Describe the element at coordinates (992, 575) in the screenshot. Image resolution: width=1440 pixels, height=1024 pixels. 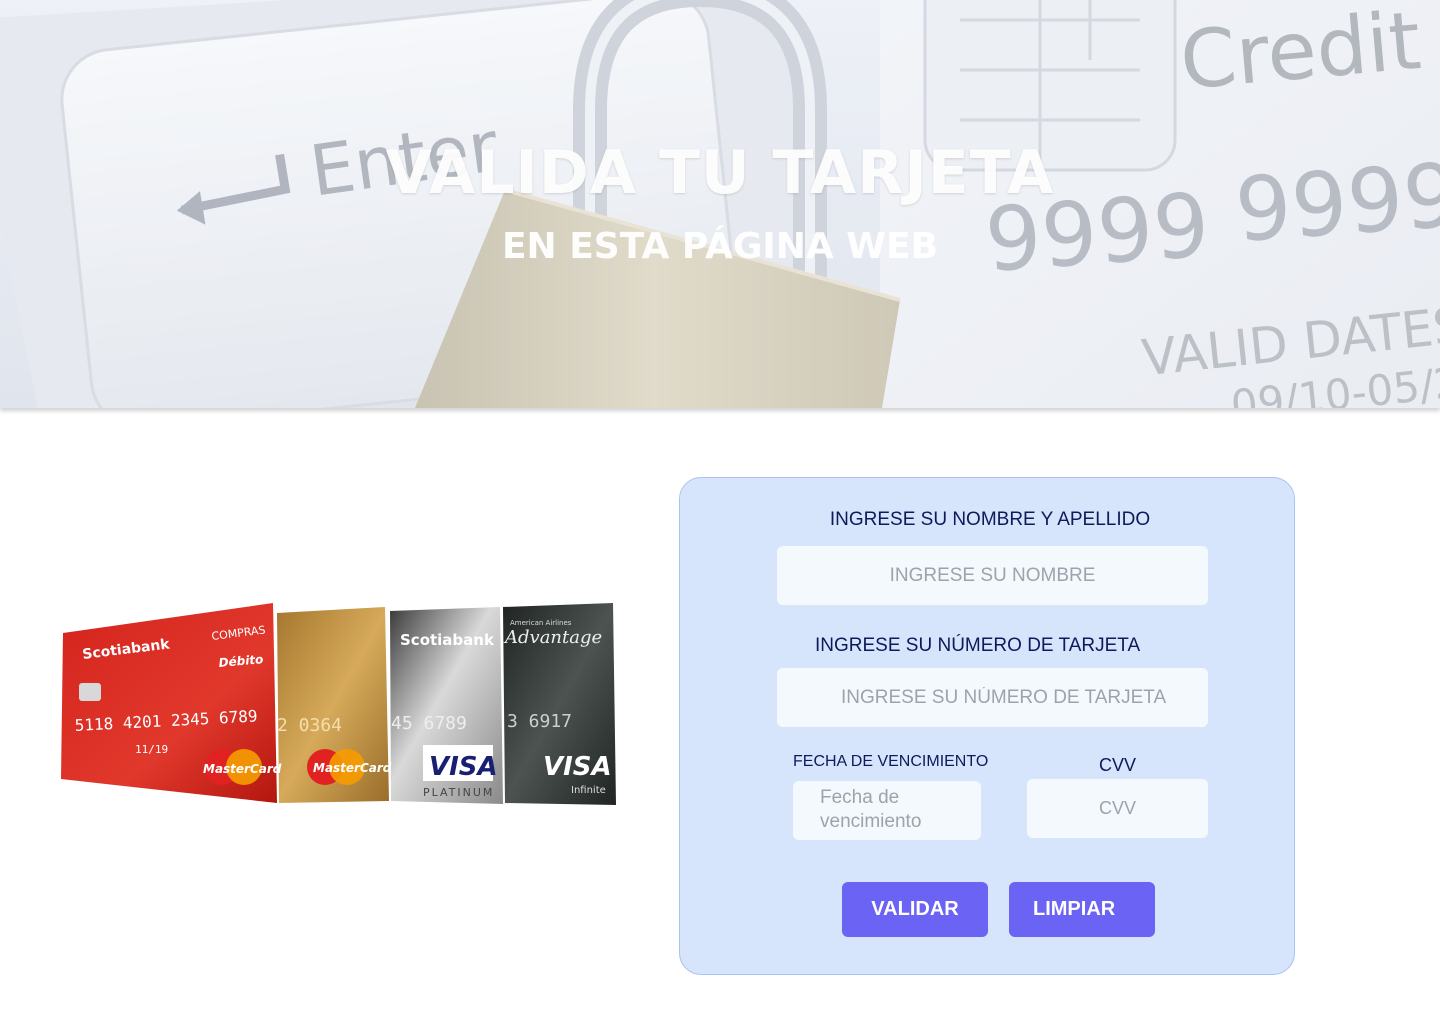
I see `name-input` at that location.